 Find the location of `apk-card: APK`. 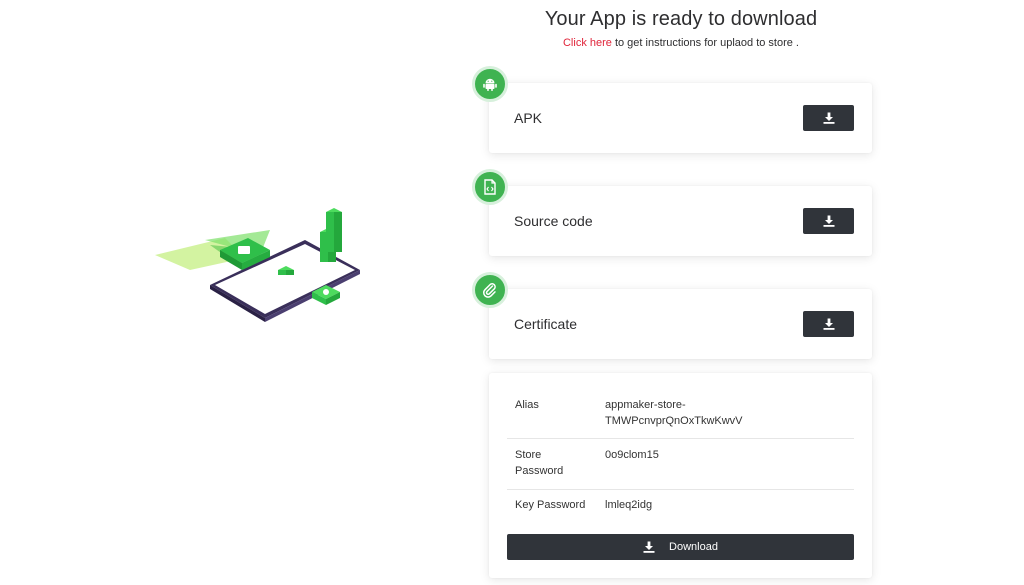

apk-card: APK is located at coordinates (680, 118).